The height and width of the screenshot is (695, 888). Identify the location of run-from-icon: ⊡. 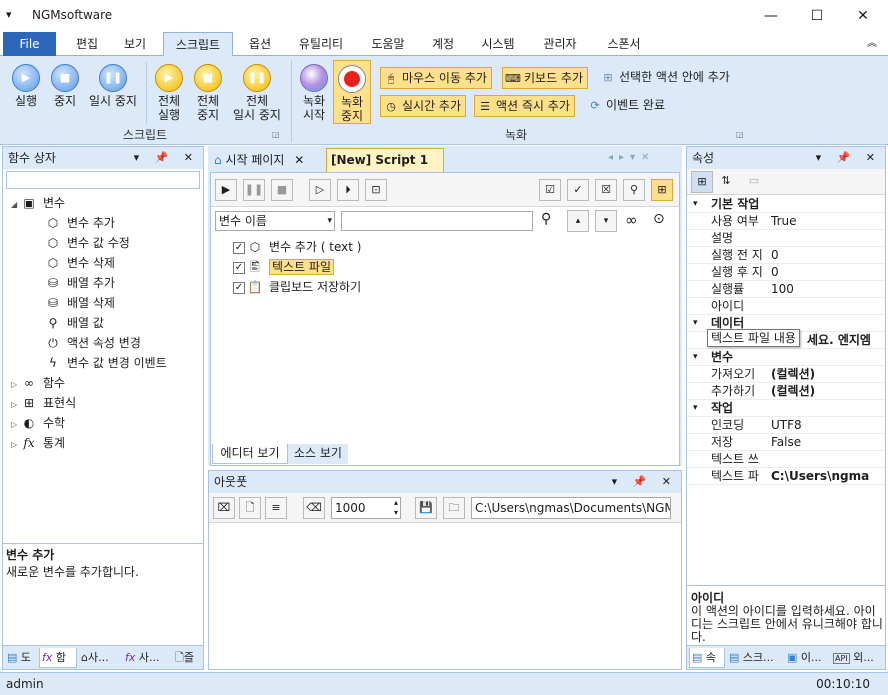
(376, 190).